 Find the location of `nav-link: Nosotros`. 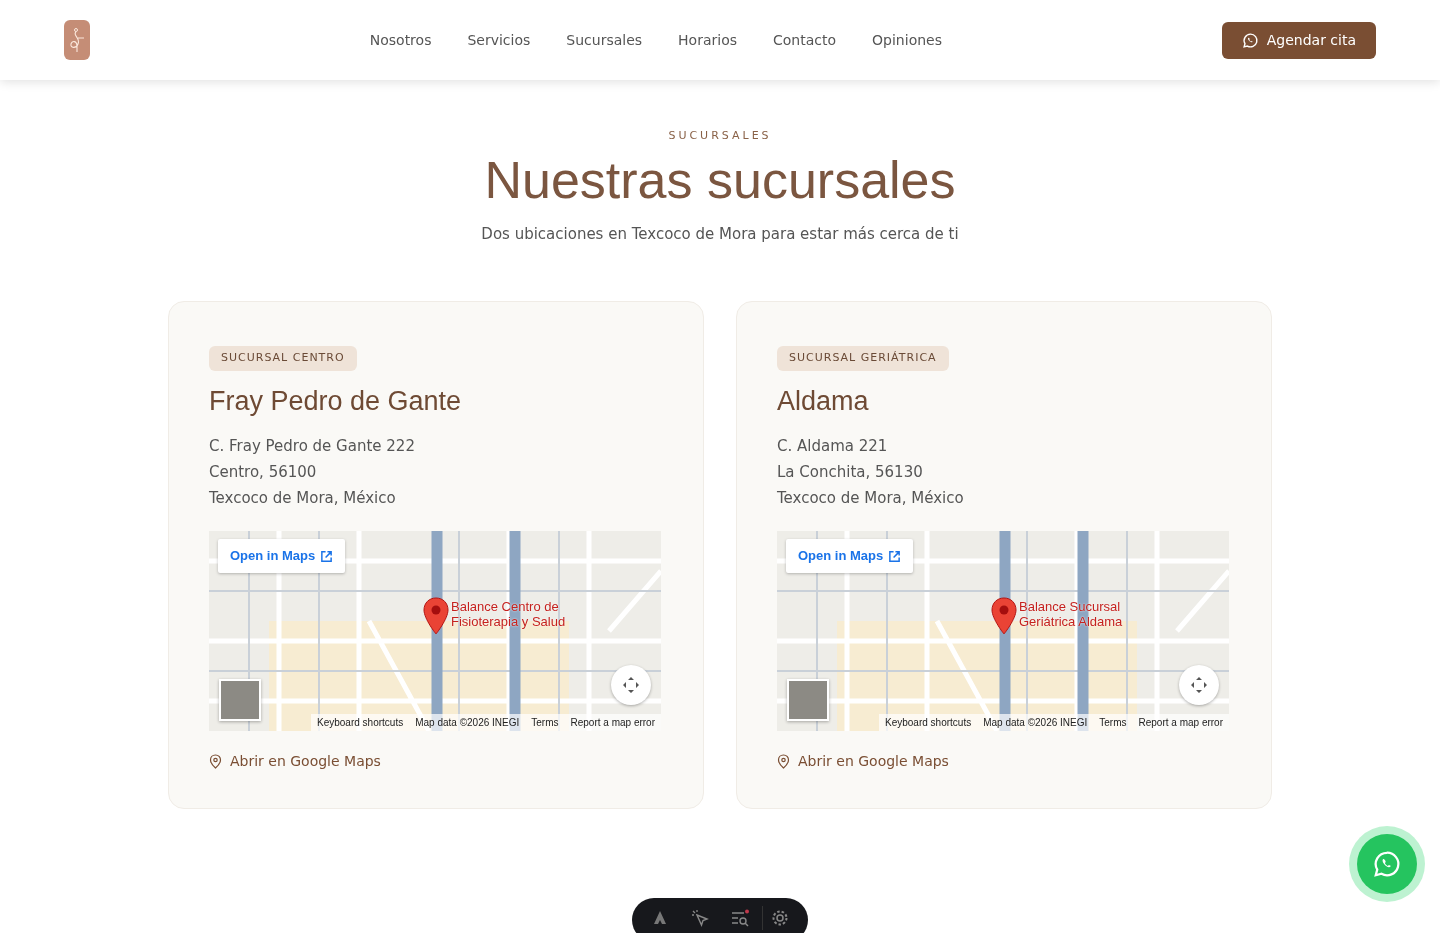

nav-link: Nosotros is located at coordinates (400, 40).